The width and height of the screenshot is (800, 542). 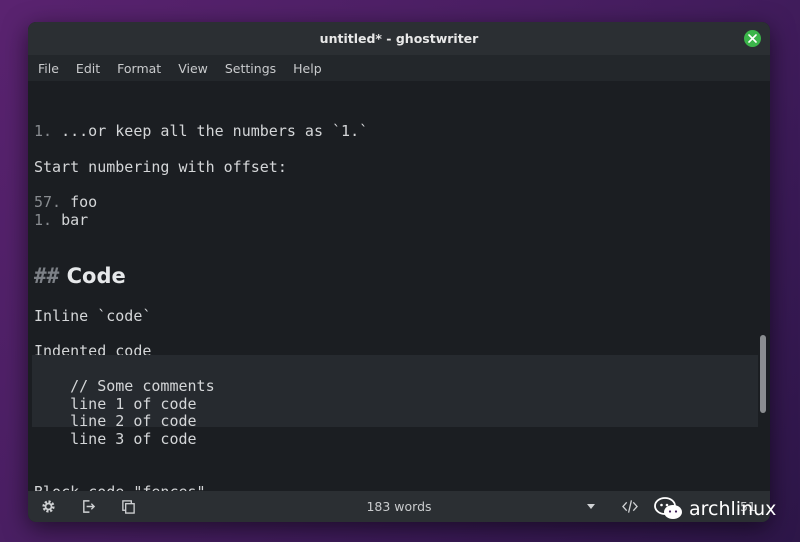 What do you see at coordinates (763, 286) in the screenshot?
I see `scrollbar` at bounding box center [763, 286].